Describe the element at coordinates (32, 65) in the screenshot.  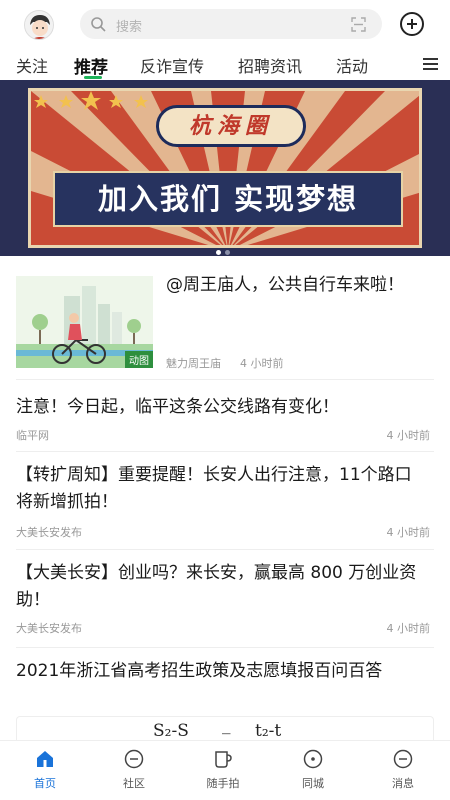
I see `tab-follow: 关注` at that location.